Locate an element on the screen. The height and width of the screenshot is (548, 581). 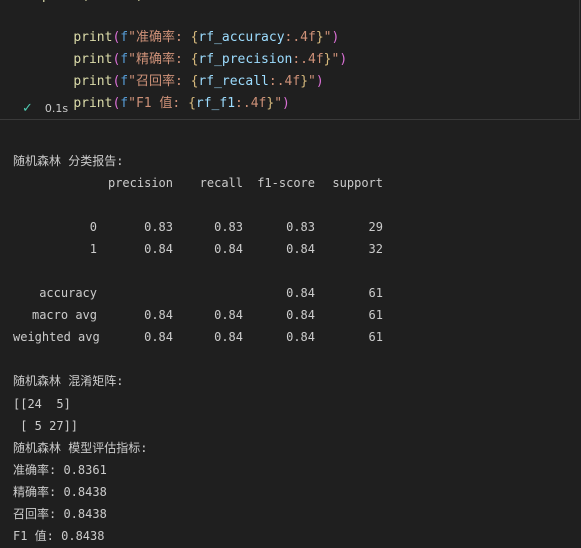
row-support: 29 is located at coordinates (375, 227).